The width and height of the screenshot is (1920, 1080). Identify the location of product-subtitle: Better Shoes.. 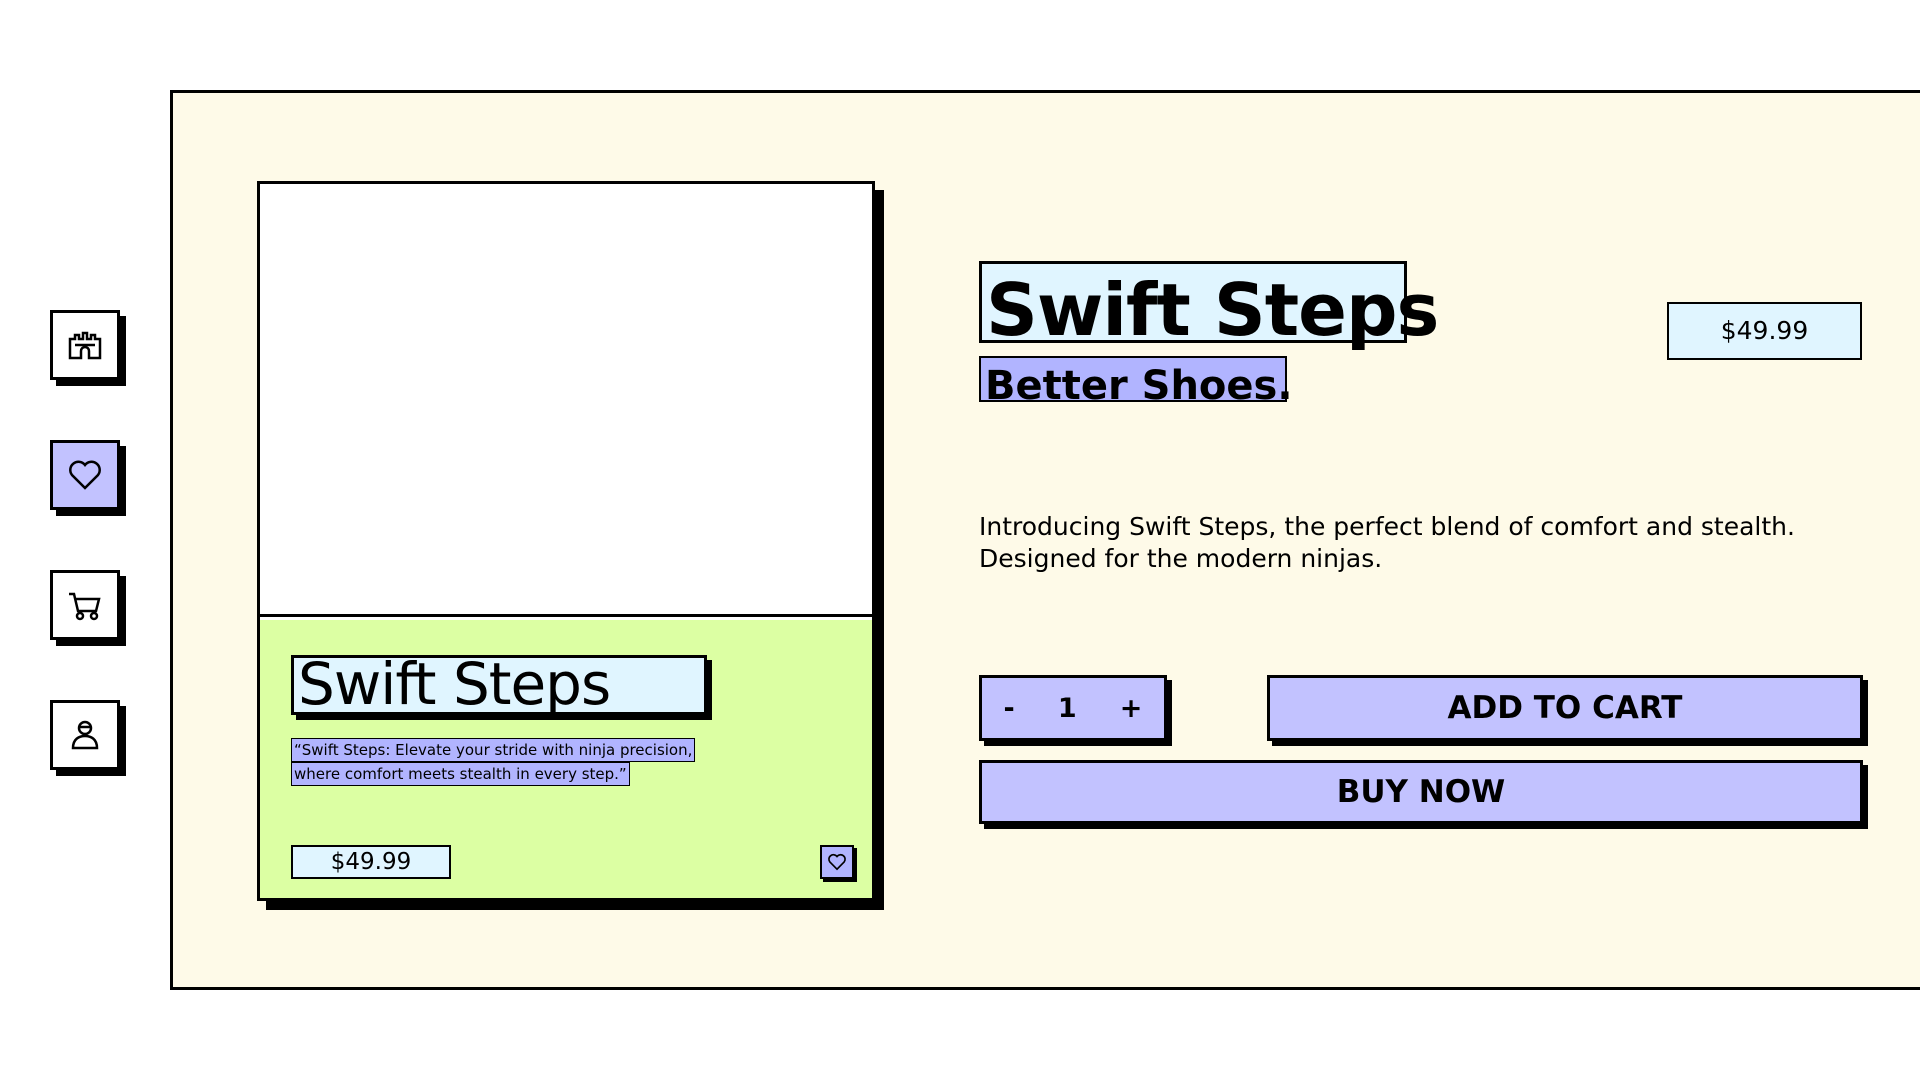
(1136, 382).